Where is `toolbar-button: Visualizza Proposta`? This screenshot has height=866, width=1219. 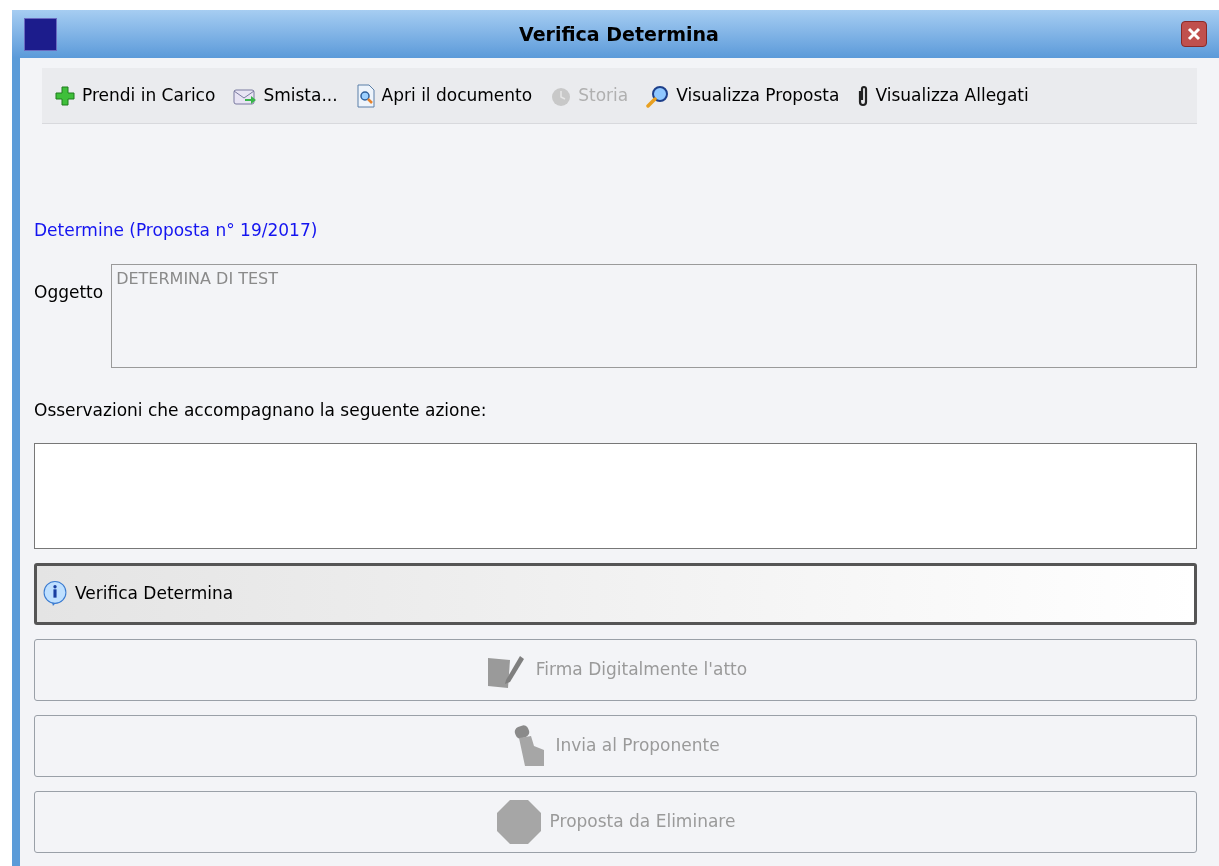 toolbar-button: Visualizza Proposta is located at coordinates (743, 95).